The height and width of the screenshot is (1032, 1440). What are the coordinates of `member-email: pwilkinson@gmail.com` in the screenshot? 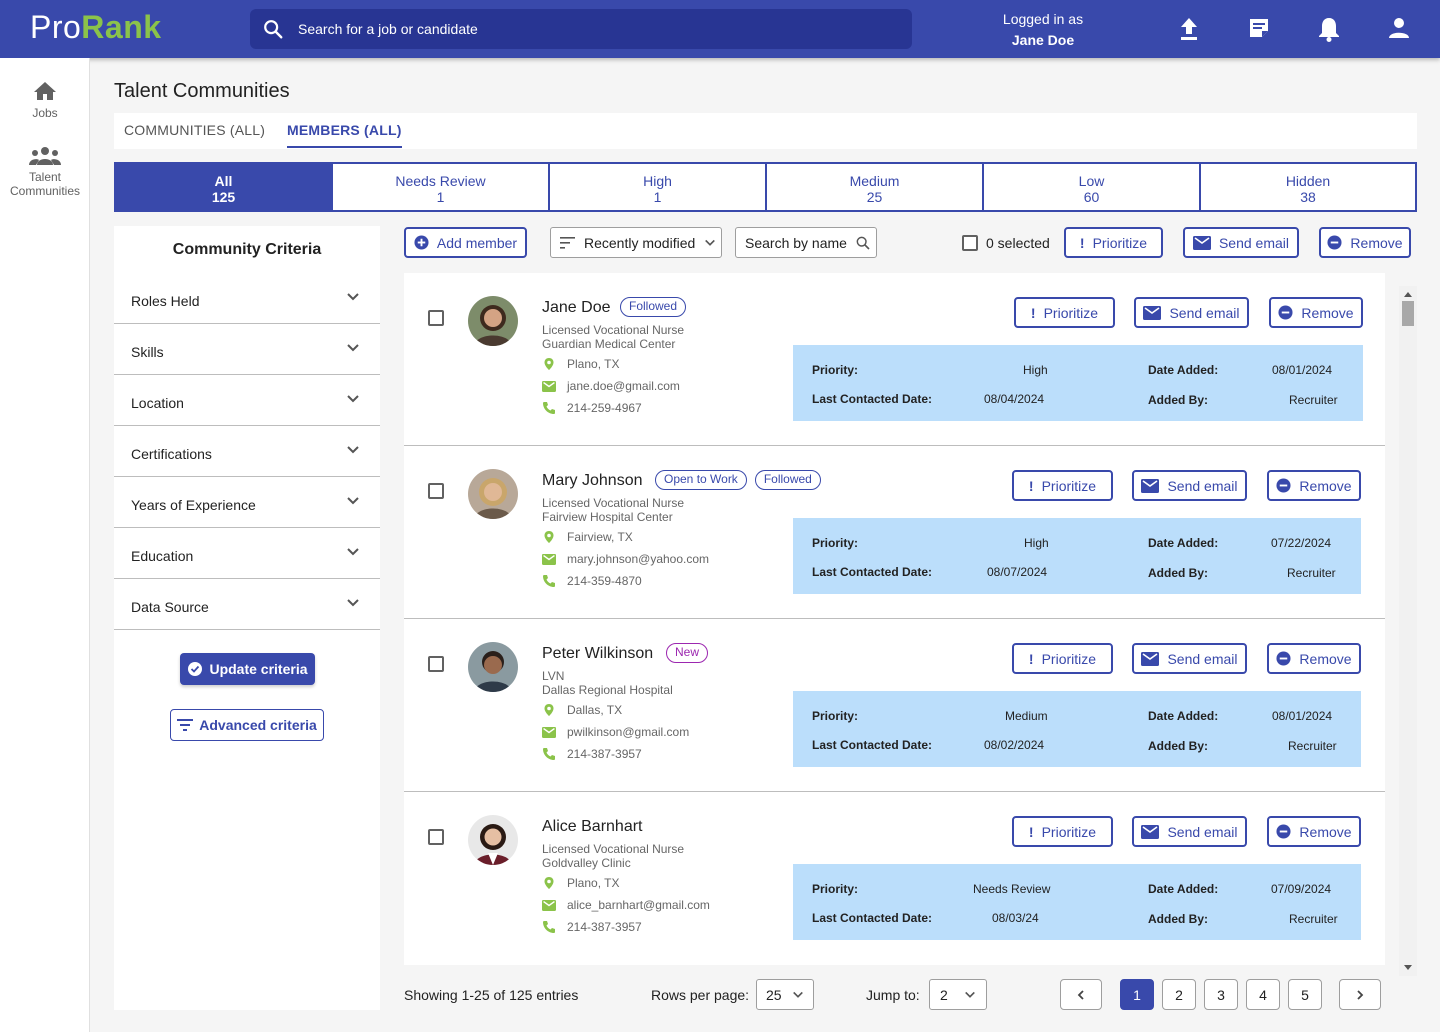 It's located at (615, 732).